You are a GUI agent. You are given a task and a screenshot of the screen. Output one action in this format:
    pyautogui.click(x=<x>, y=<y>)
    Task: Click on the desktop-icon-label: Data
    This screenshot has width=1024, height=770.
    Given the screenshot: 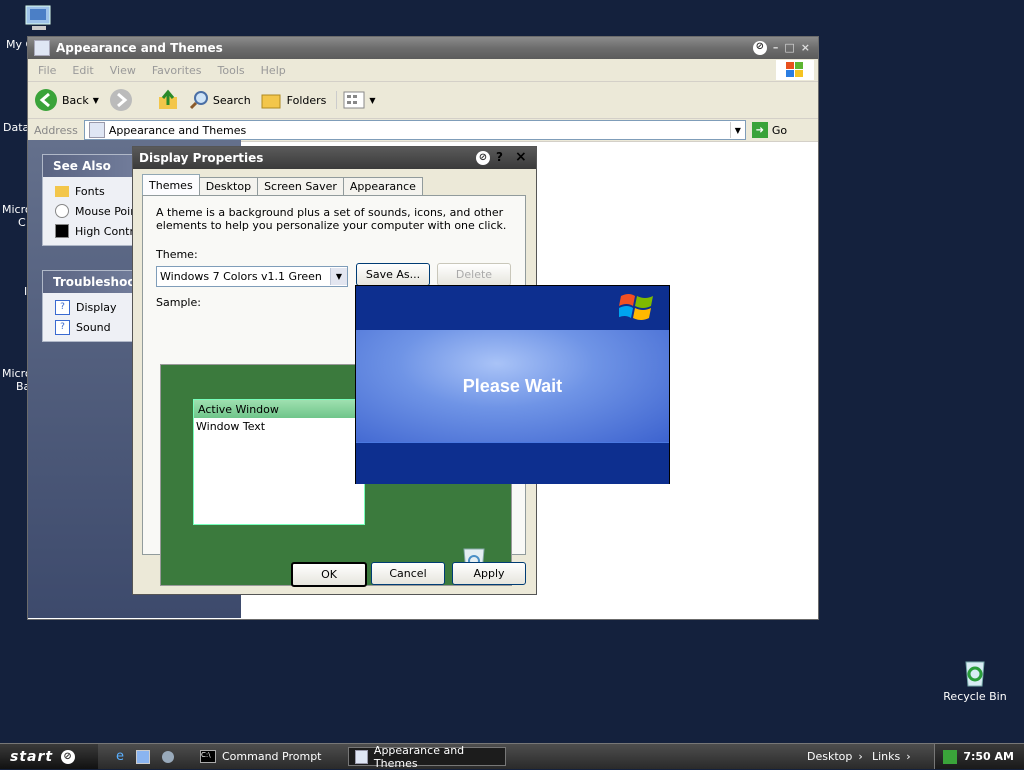 What is the action you would take?
    pyautogui.click(x=16, y=127)
    